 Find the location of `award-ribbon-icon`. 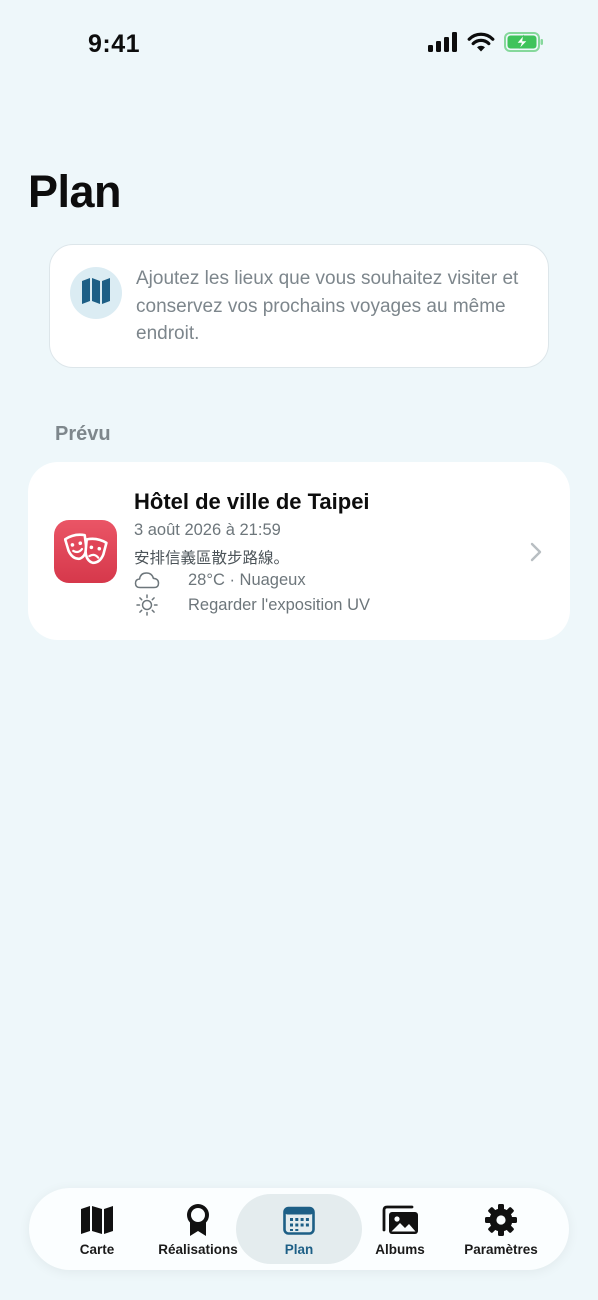

award-ribbon-icon is located at coordinates (198, 1220).